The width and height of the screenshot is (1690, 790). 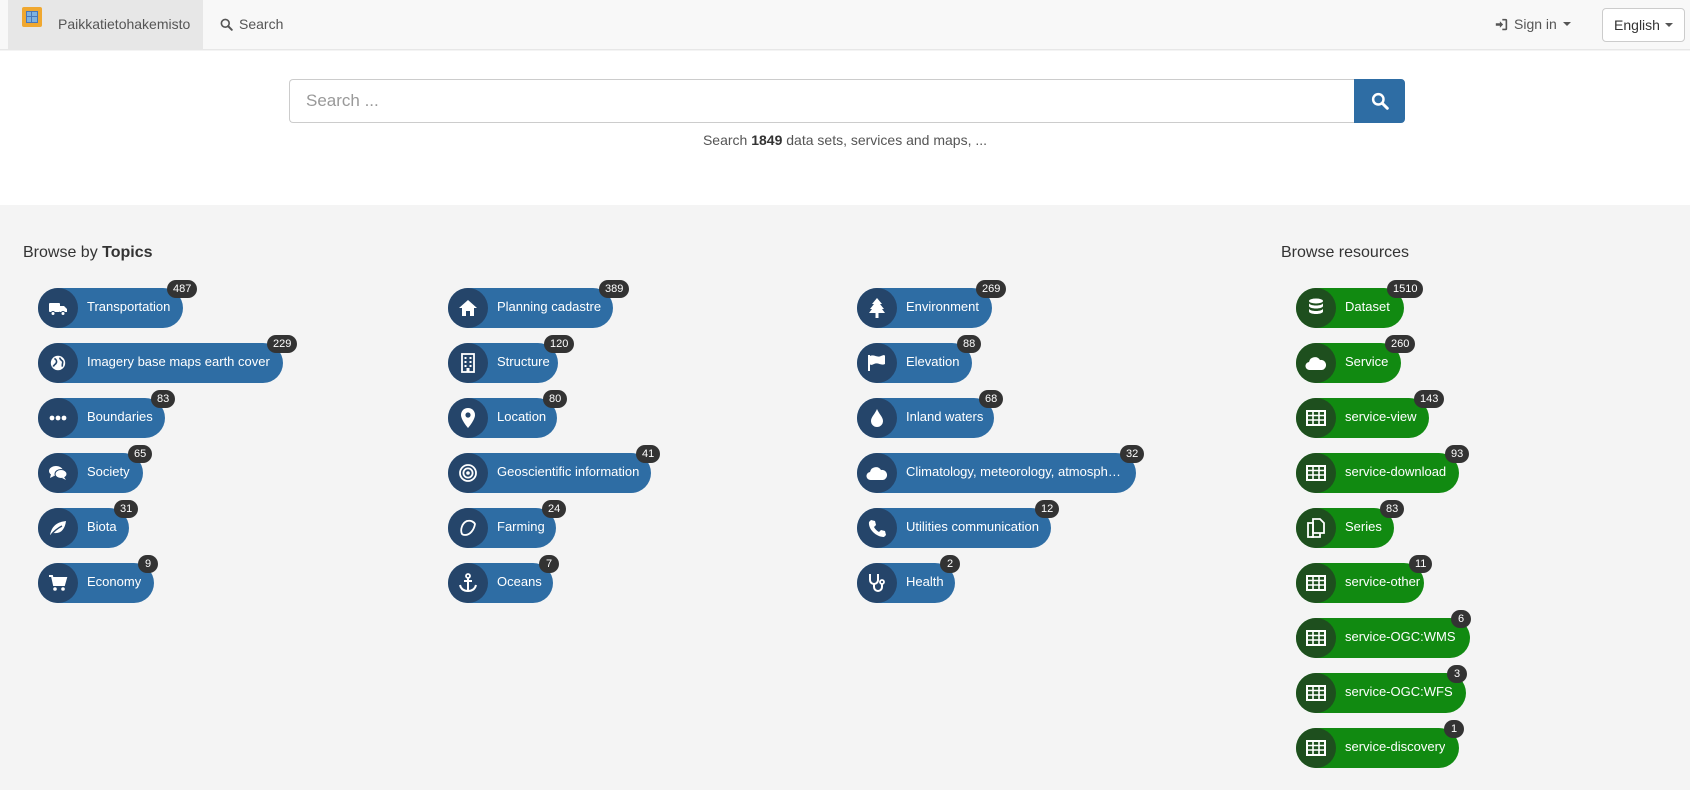 What do you see at coordinates (1400, 344) in the screenshot?
I see `resource-count-badge: 260` at bounding box center [1400, 344].